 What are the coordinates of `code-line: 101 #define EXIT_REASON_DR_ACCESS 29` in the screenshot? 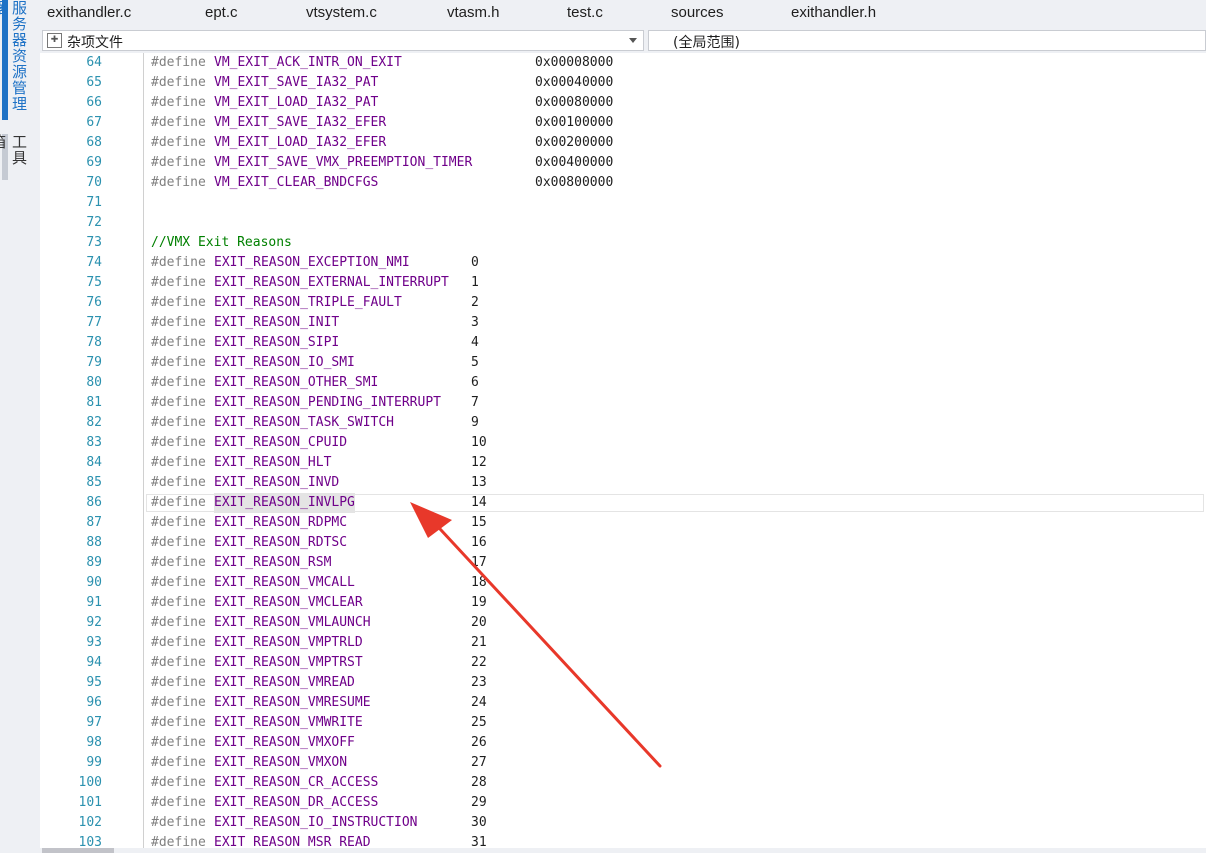 It's located at (623, 803).